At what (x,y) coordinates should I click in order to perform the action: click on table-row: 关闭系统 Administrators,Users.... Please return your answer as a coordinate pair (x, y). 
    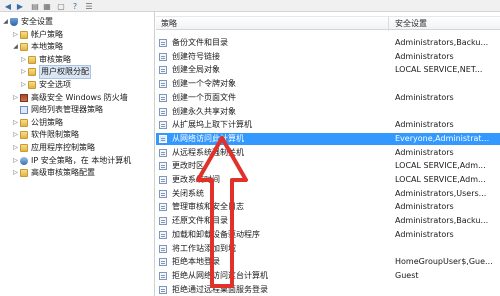
    Looking at the image, I should click on (328, 194).